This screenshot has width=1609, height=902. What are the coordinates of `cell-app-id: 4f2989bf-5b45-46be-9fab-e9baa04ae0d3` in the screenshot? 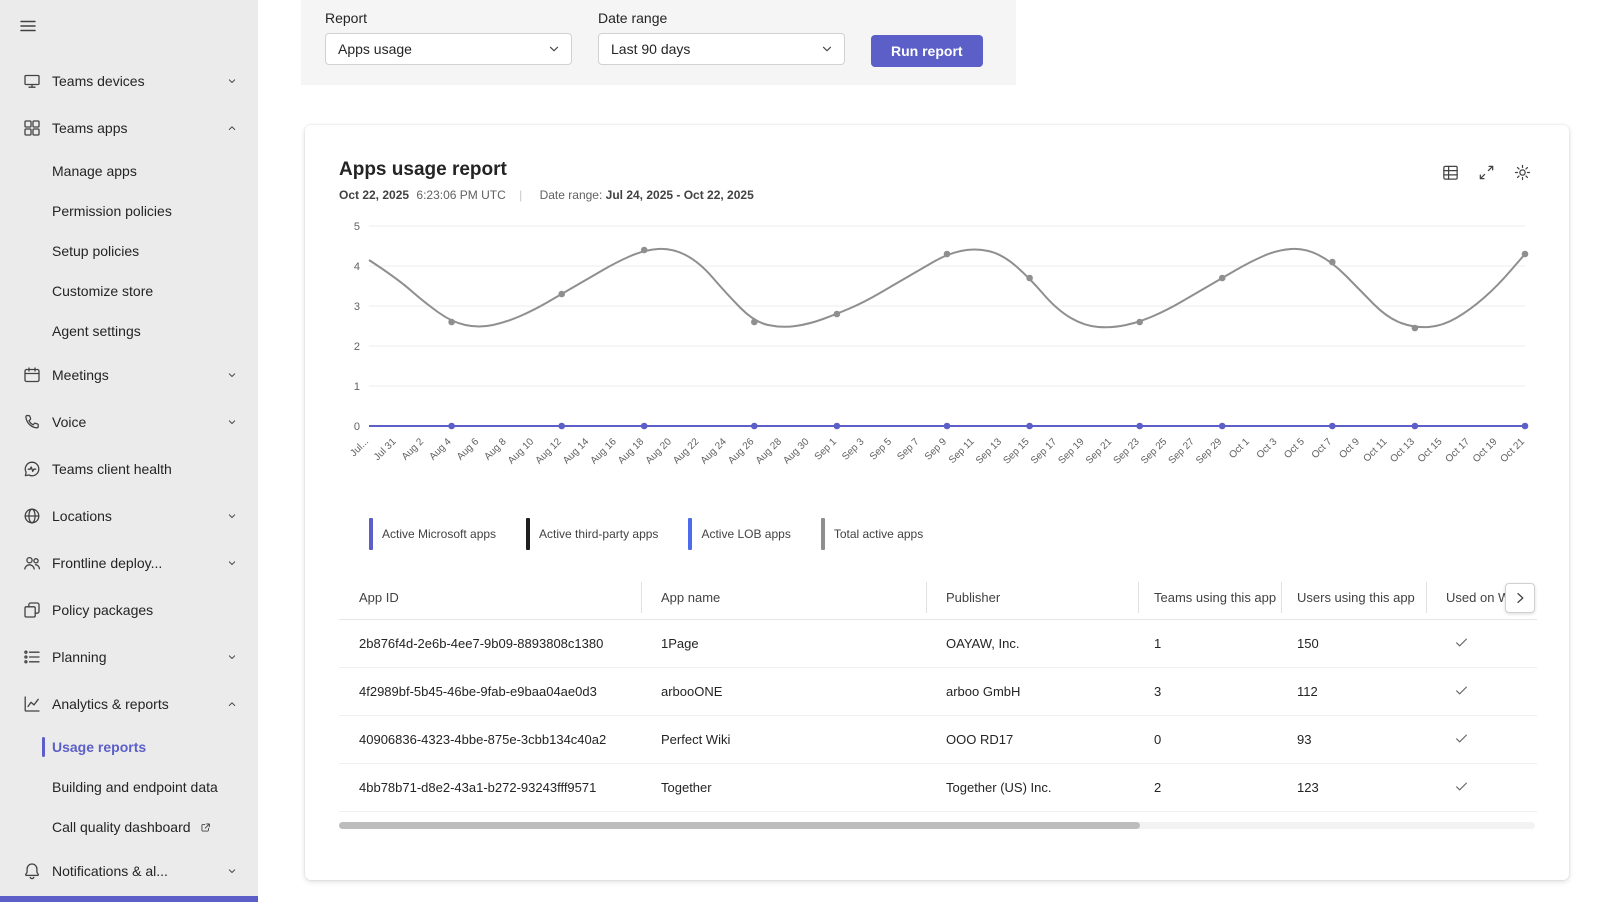 It's located at (478, 691).